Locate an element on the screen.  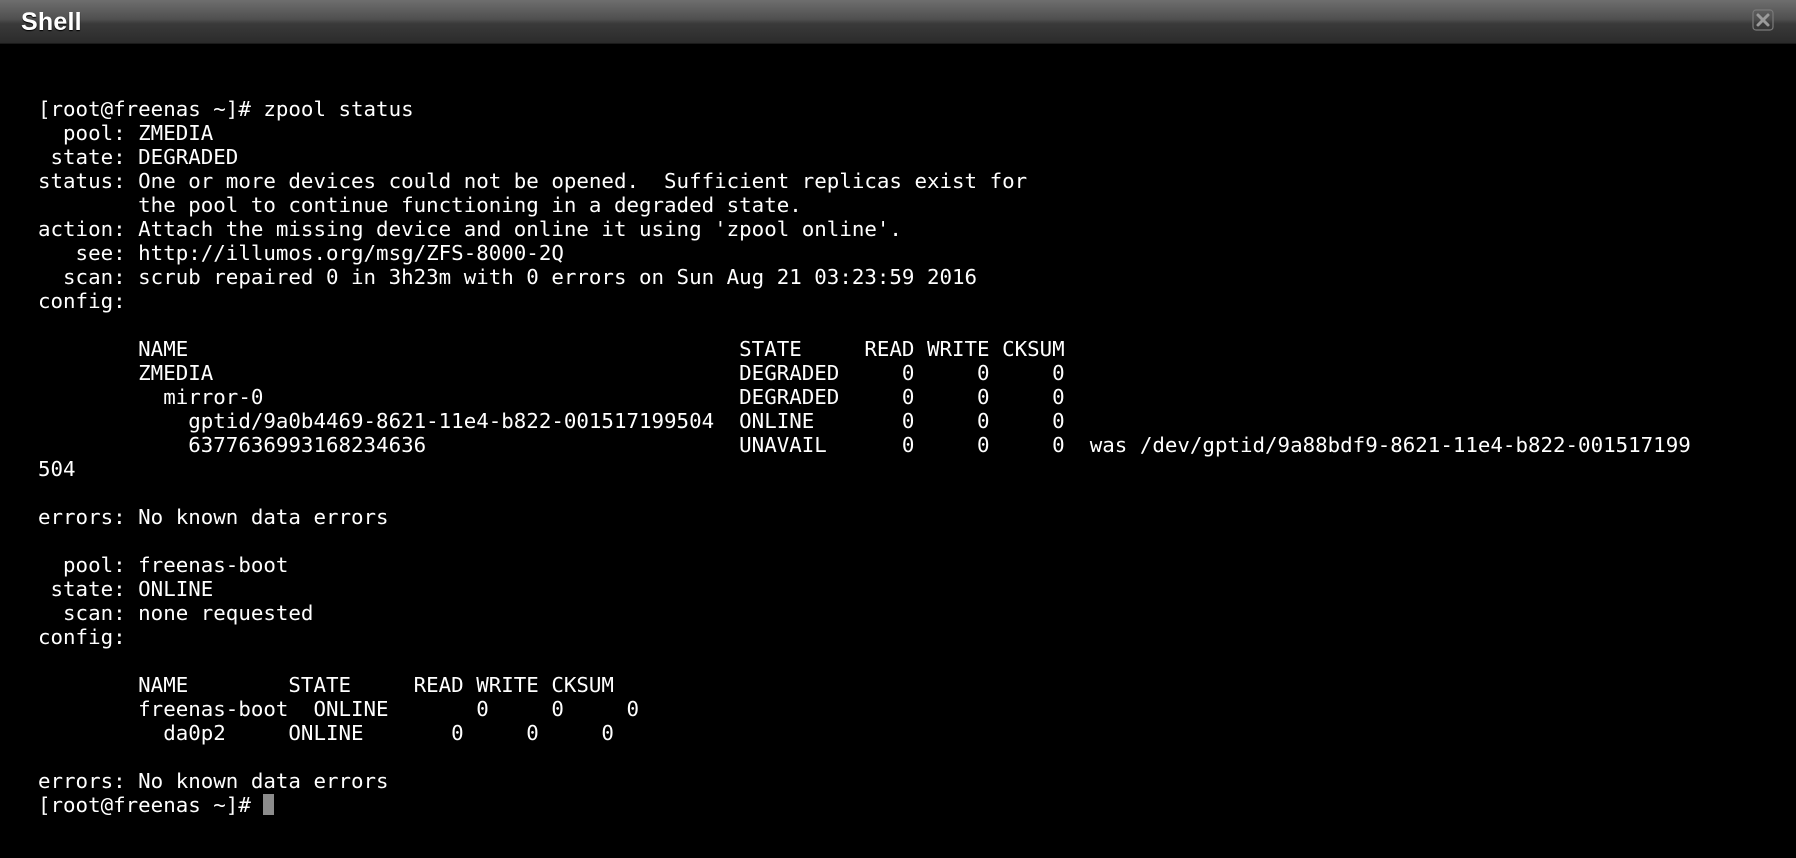
title-bar: Shell is located at coordinates (898, 22).